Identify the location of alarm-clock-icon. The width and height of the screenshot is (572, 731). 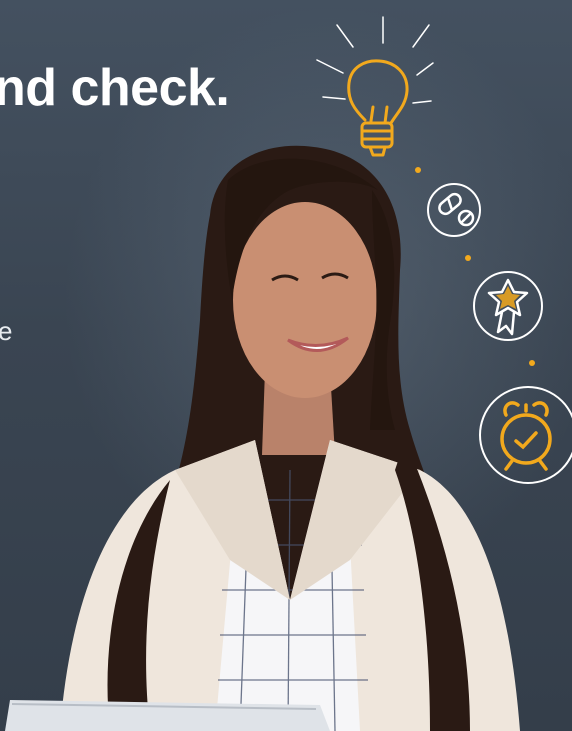
(525, 422).